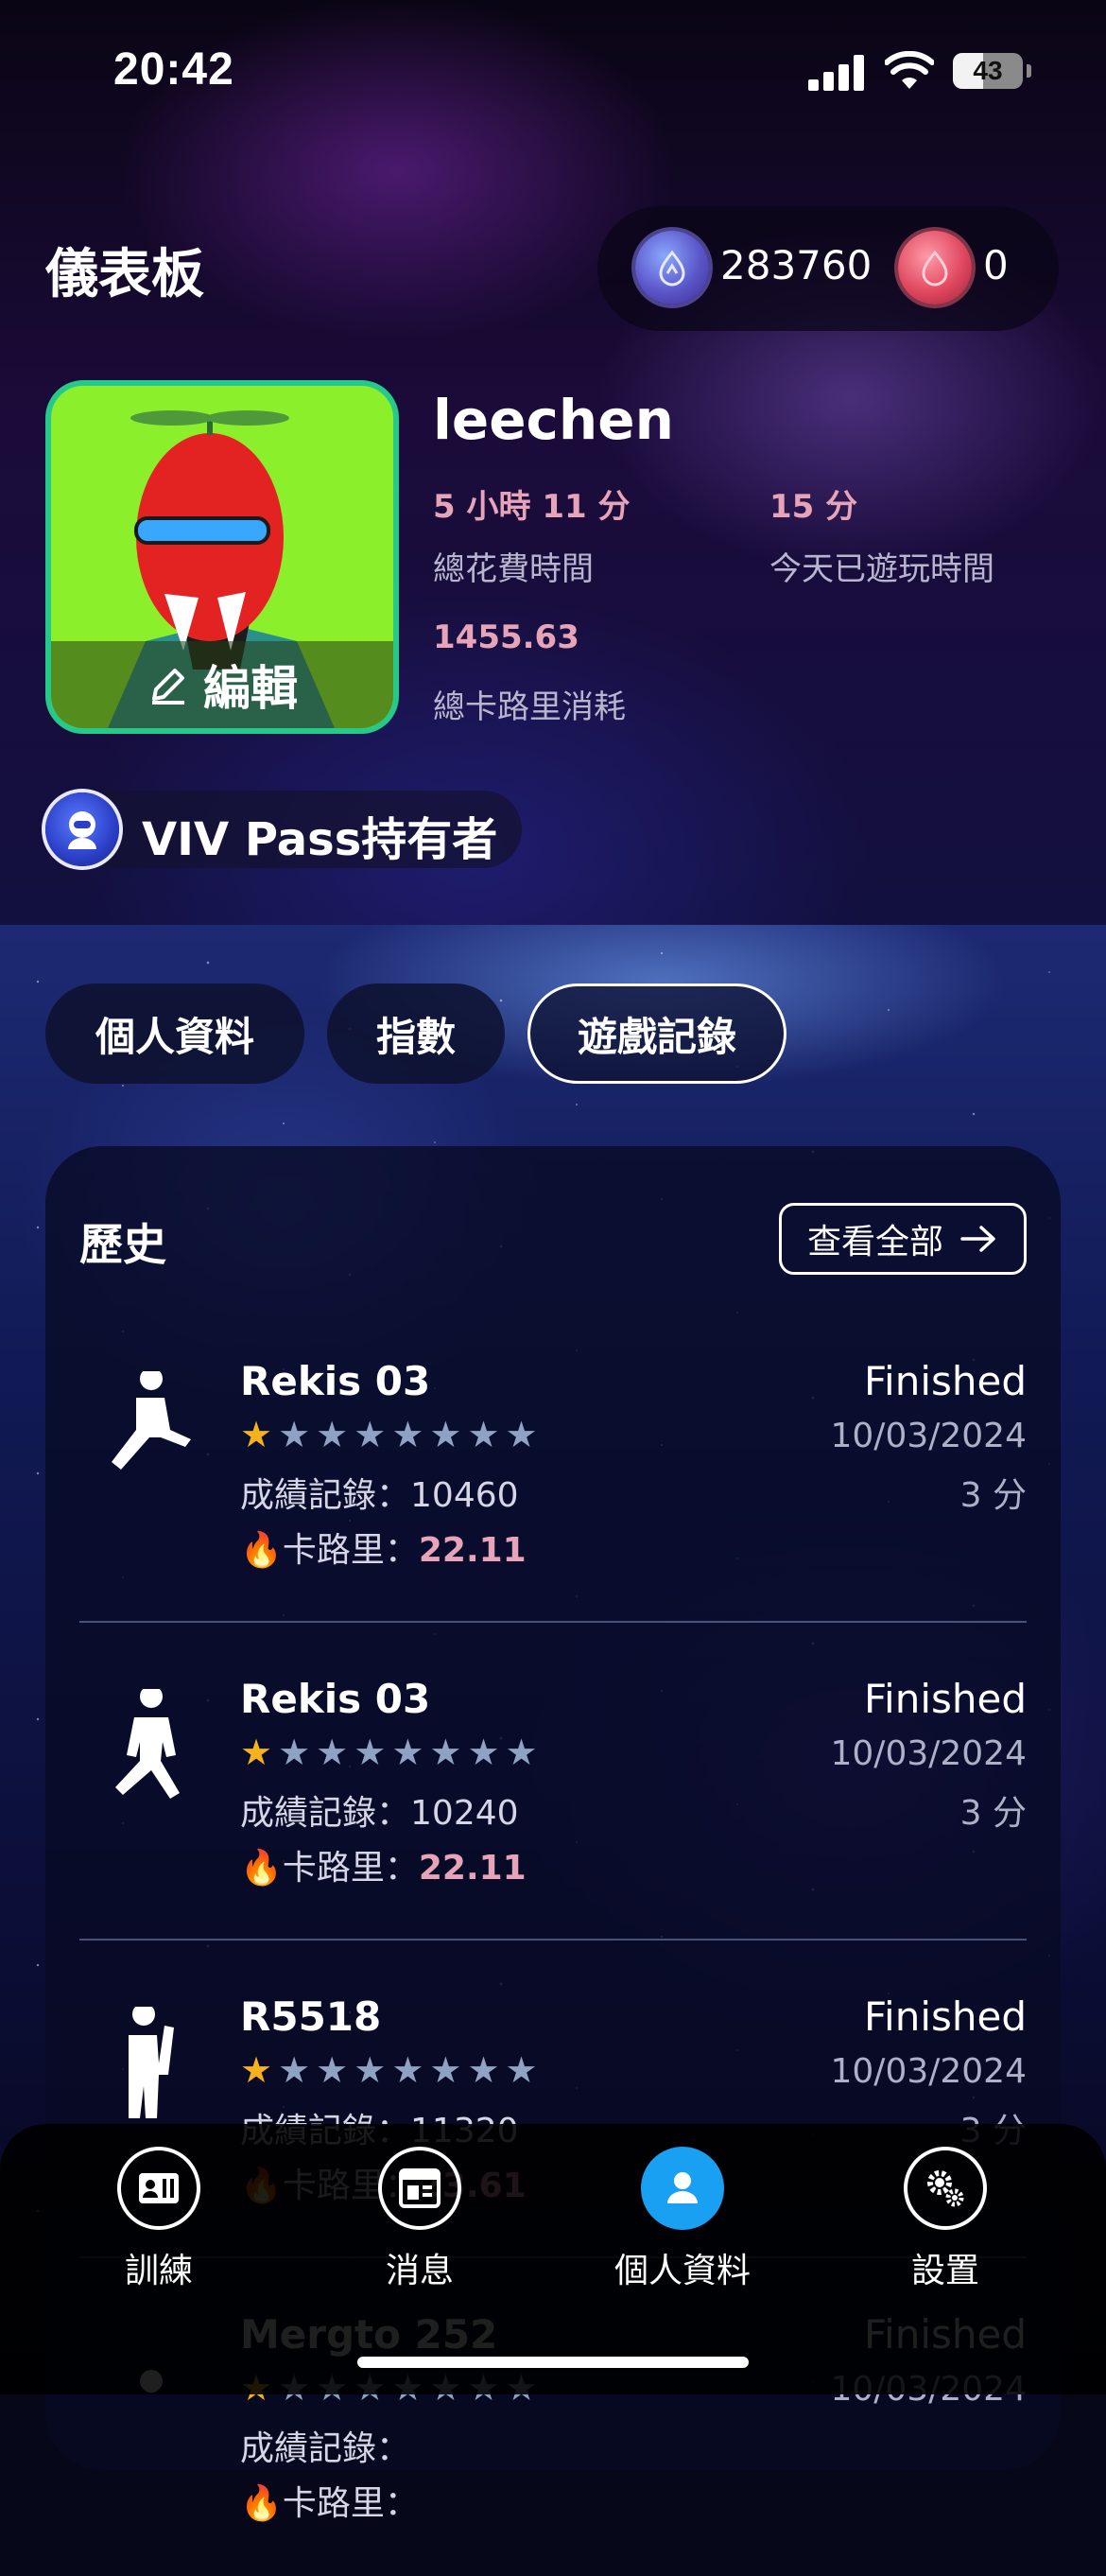 This screenshot has width=1106, height=2576. What do you see at coordinates (682, 2271) in the screenshot?
I see `nav-label: 個人資料` at bounding box center [682, 2271].